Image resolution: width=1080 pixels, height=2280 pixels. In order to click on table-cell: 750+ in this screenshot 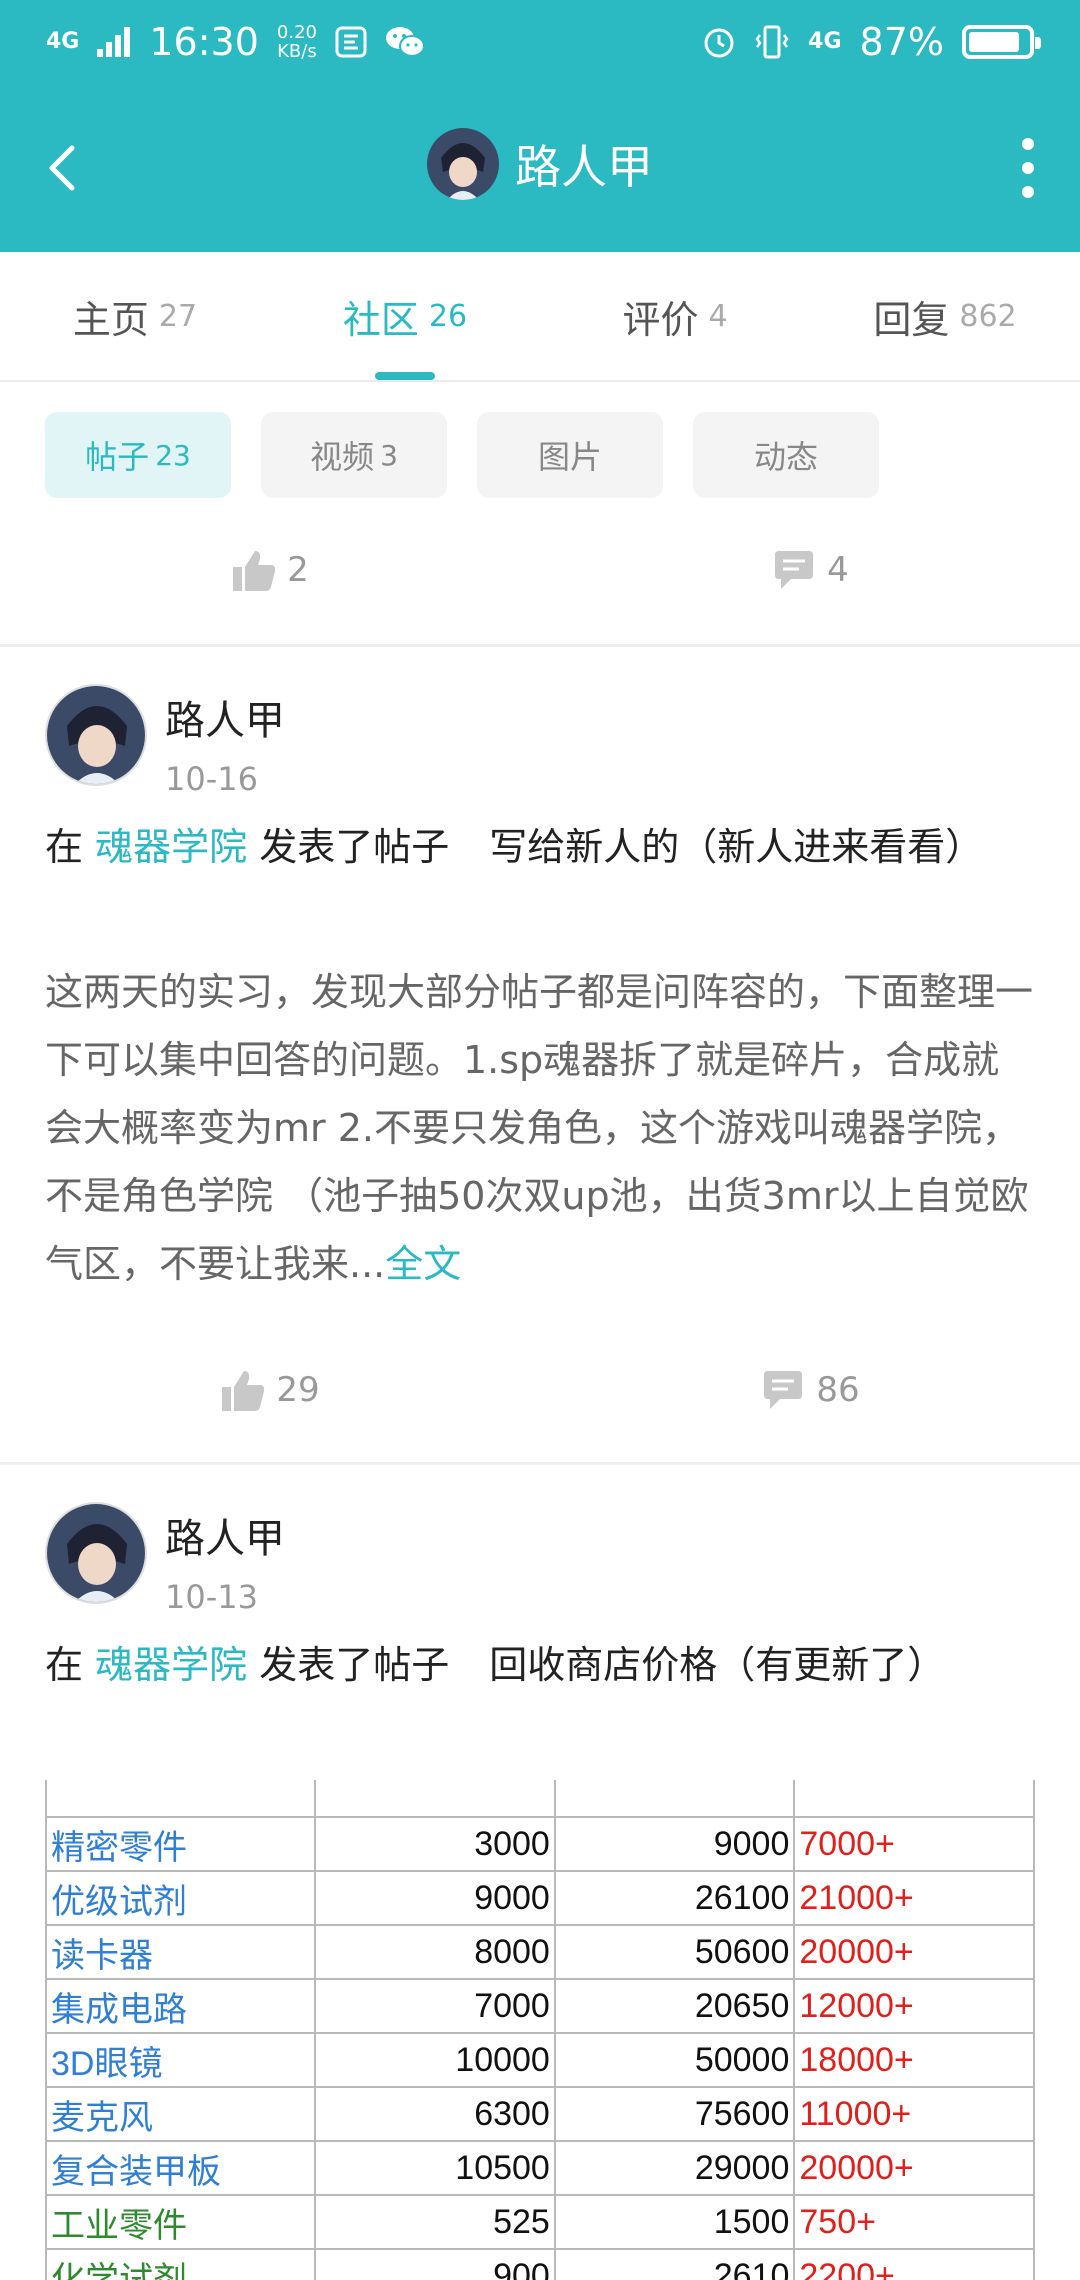, I will do `click(914, 2222)`.